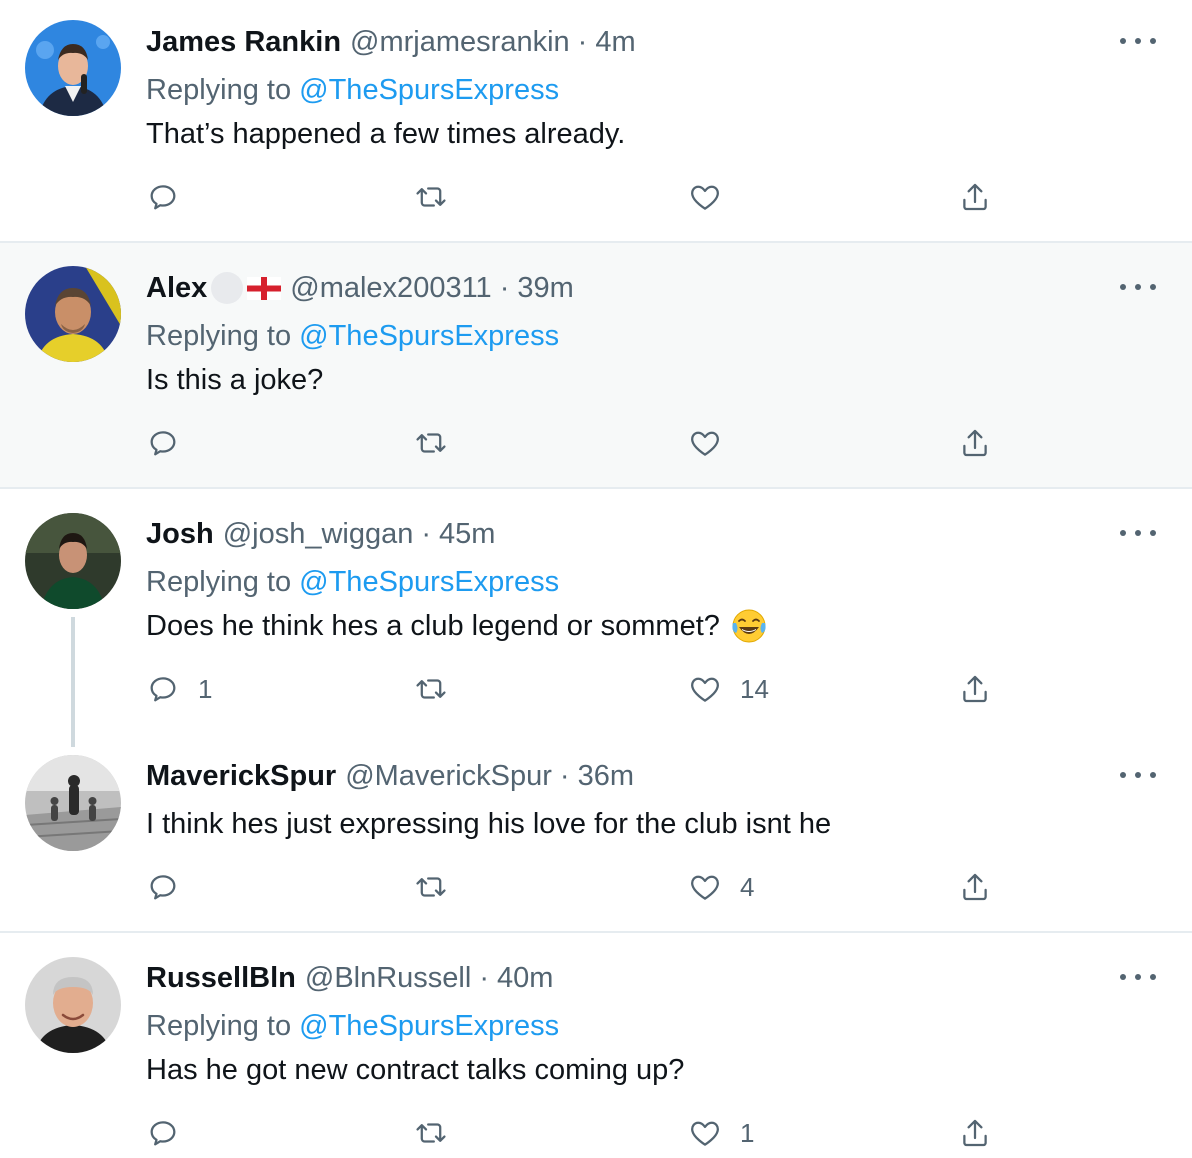 This screenshot has width=1192, height=1158. Describe the element at coordinates (754, 688) in the screenshot. I see `like-count: 14` at that location.